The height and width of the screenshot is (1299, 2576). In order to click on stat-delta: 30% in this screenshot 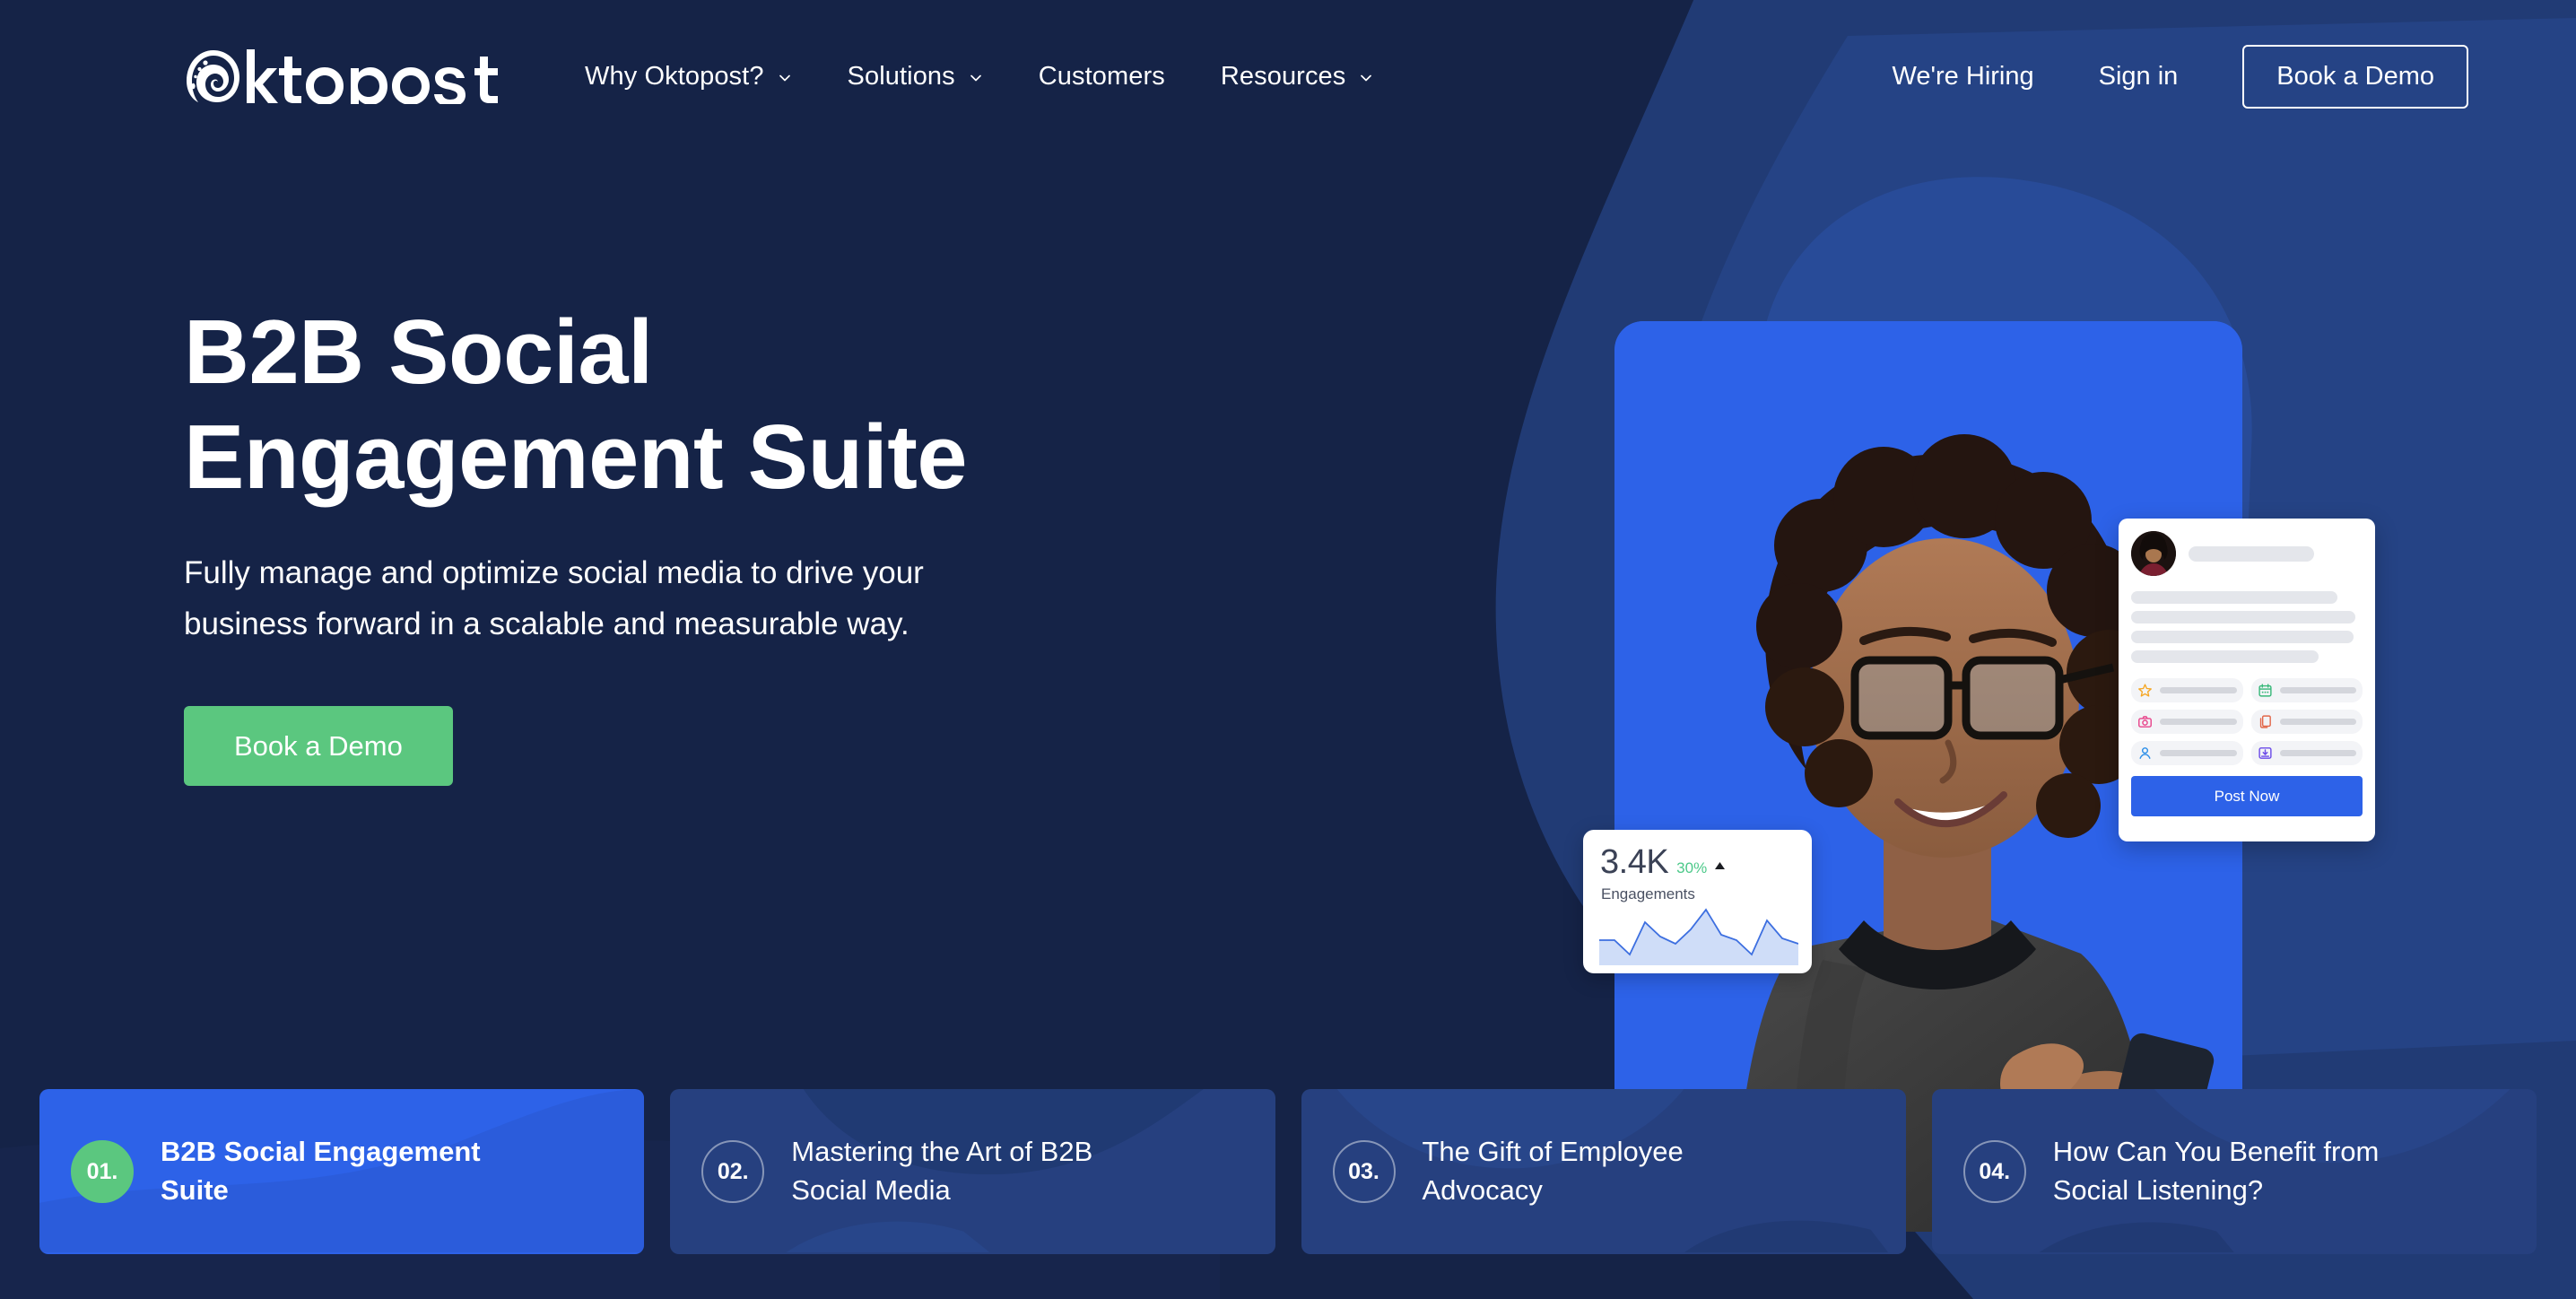, I will do `click(1692, 867)`.